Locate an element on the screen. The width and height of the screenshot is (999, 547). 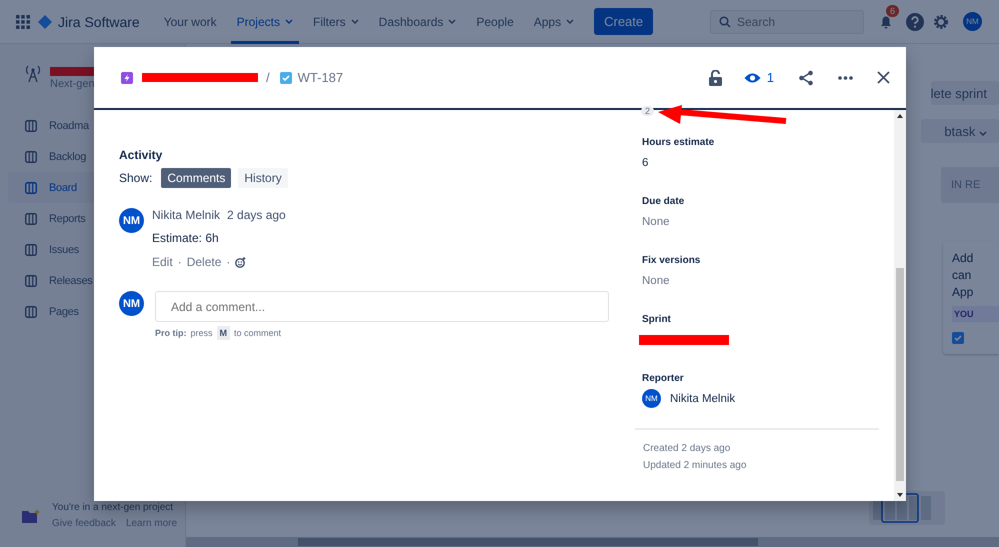
field-label: Hours estimate is located at coordinates (679, 142).